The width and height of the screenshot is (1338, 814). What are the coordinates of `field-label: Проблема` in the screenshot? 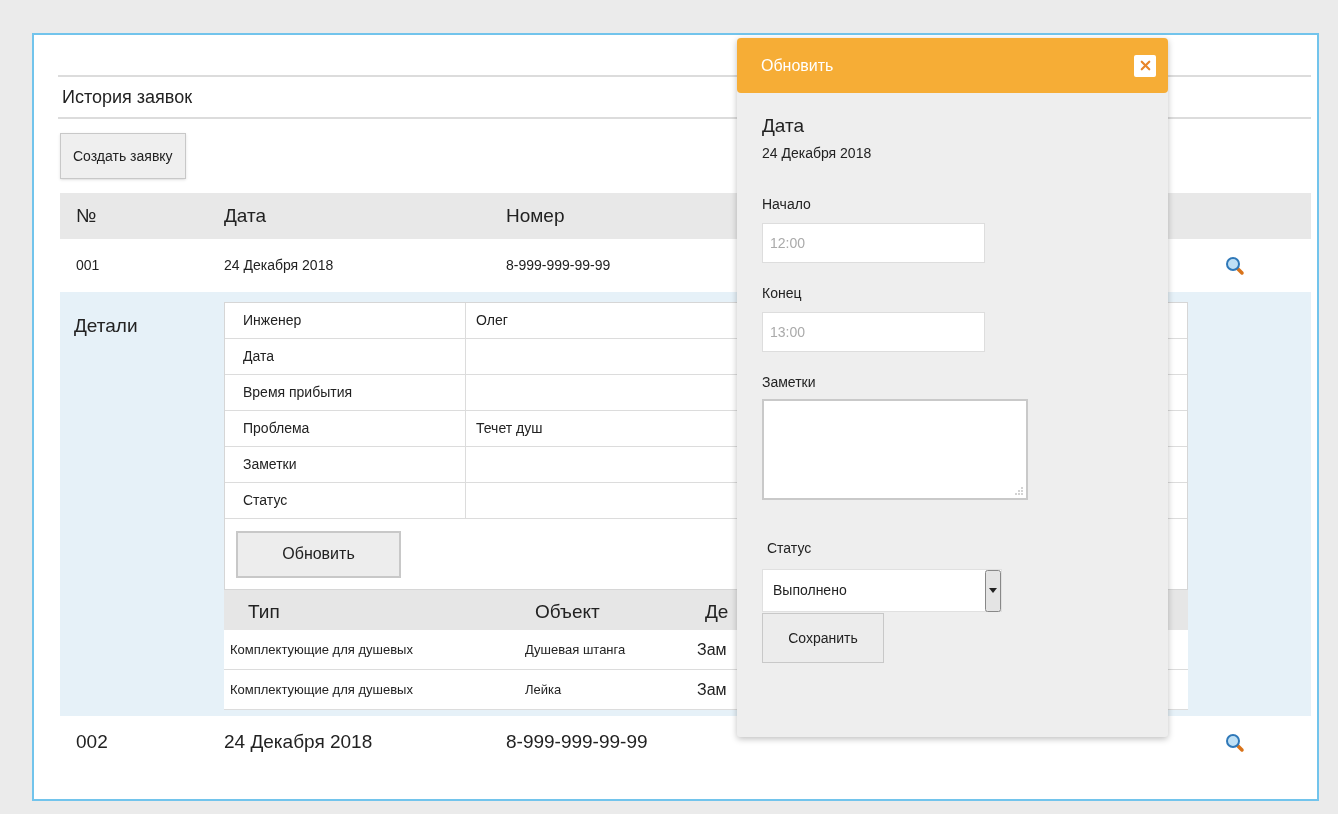 It's located at (345, 428).